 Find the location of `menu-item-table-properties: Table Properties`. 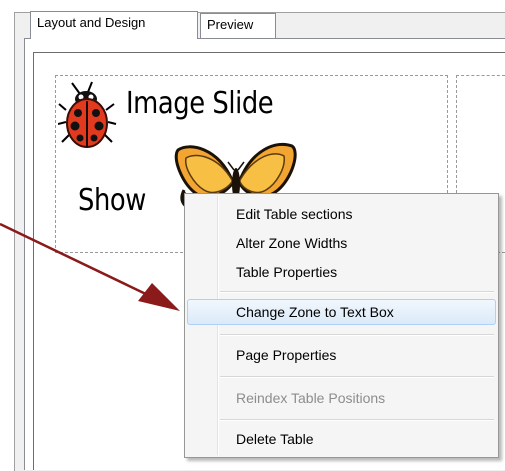

menu-item-table-properties: Table Properties is located at coordinates (341, 272).